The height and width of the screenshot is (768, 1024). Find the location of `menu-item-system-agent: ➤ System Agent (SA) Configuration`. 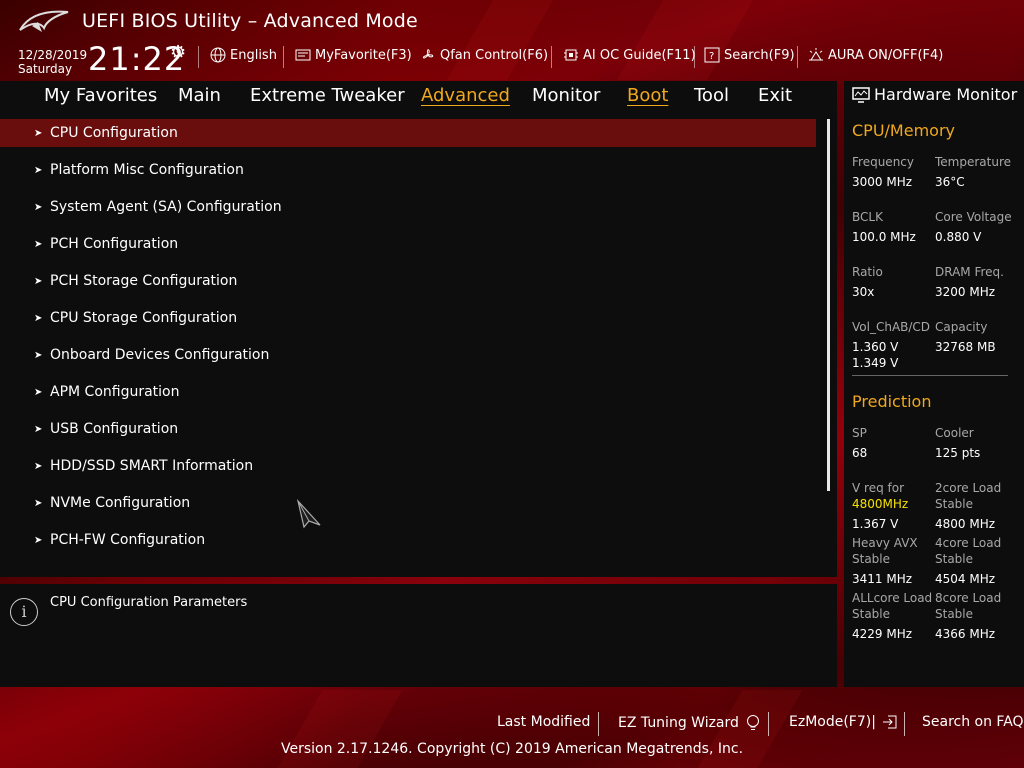

menu-item-system-agent: ➤ System Agent (SA) Configuration is located at coordinates (408, 207).